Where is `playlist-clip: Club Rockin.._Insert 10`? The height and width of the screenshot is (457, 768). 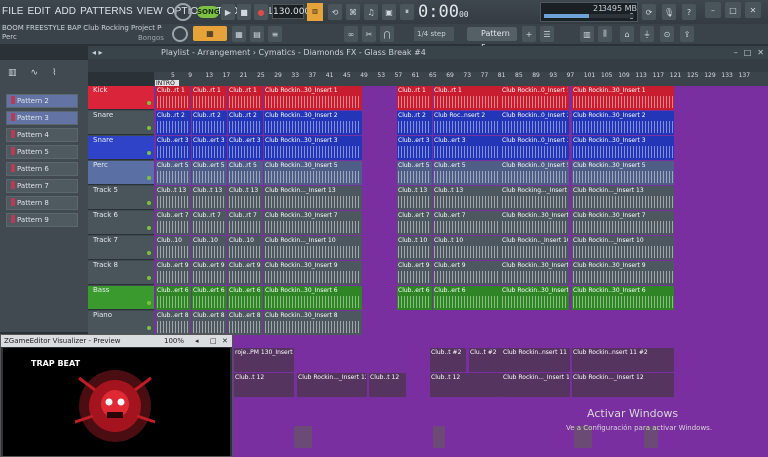 playlist-clip: Club Rockin.._Insert 10 is located at coordinates (535, 248).